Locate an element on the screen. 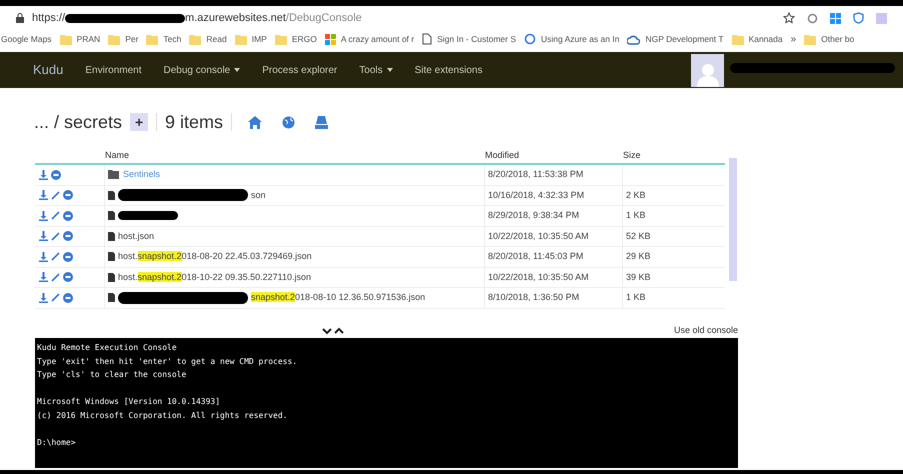 Image resolution: width=903 pixels, height=474 pixels. column-header: Size is located at coordinates (632, 155).